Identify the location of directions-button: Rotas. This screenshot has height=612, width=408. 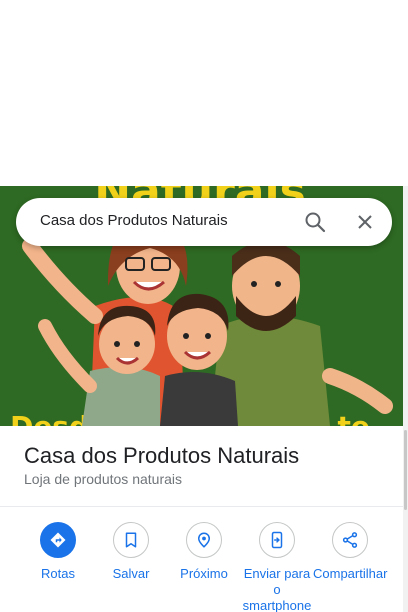
(58, 552).